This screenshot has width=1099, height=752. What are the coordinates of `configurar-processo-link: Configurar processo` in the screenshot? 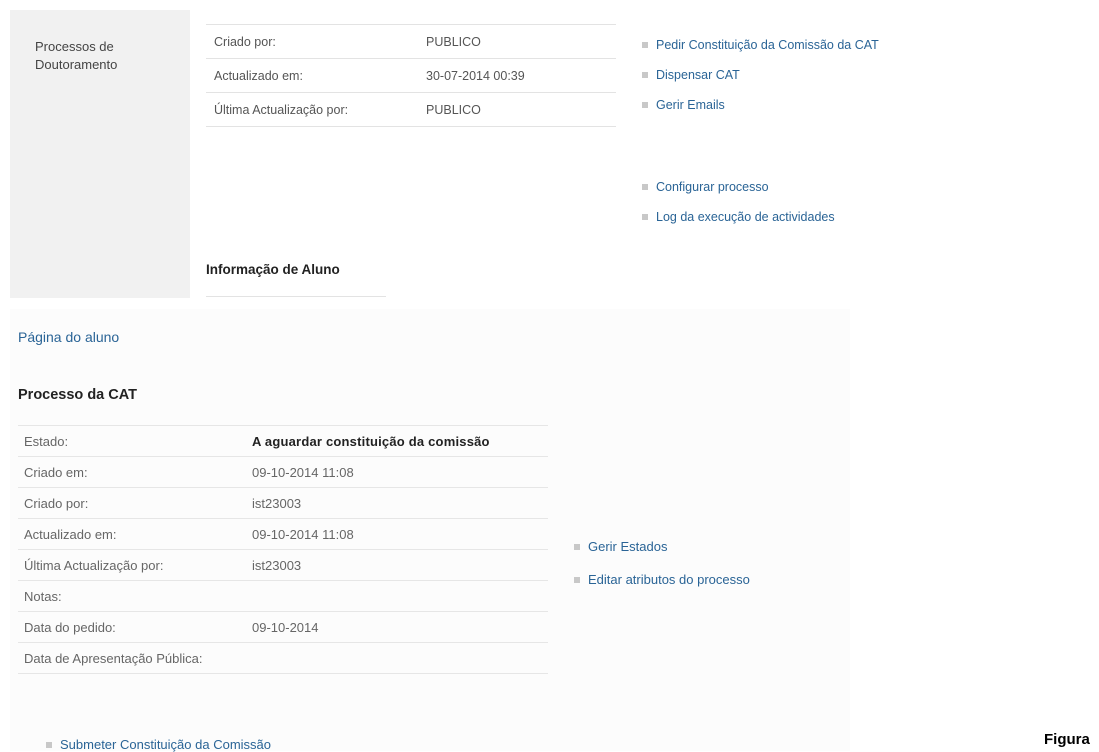 It's located at (705, 187).